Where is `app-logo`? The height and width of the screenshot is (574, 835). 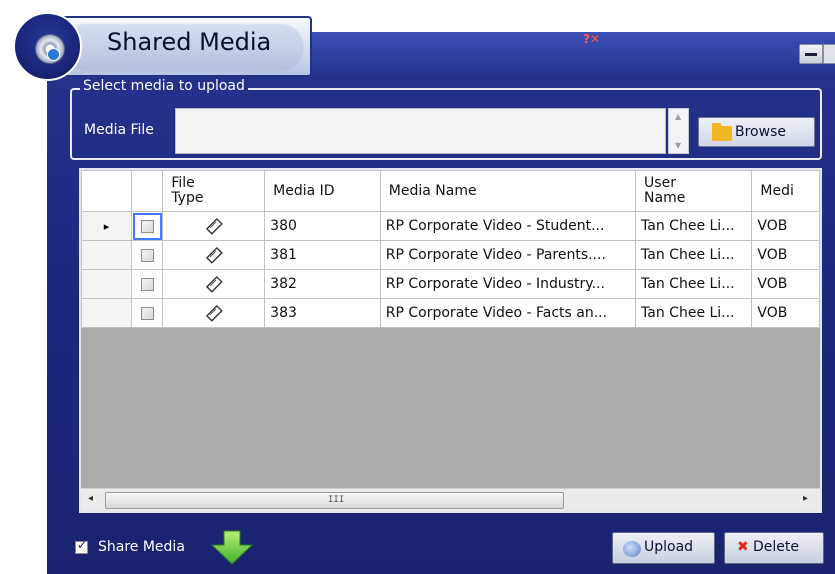
app-logo is located at coordinates (47, 46).